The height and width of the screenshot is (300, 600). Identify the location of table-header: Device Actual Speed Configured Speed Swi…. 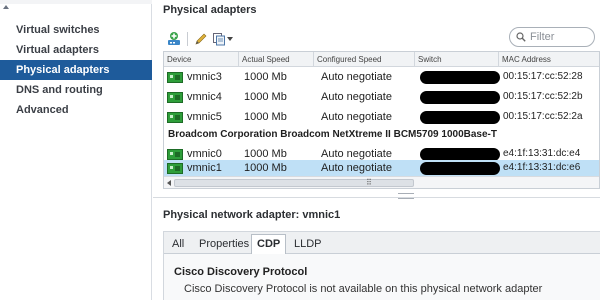
(381, 59).